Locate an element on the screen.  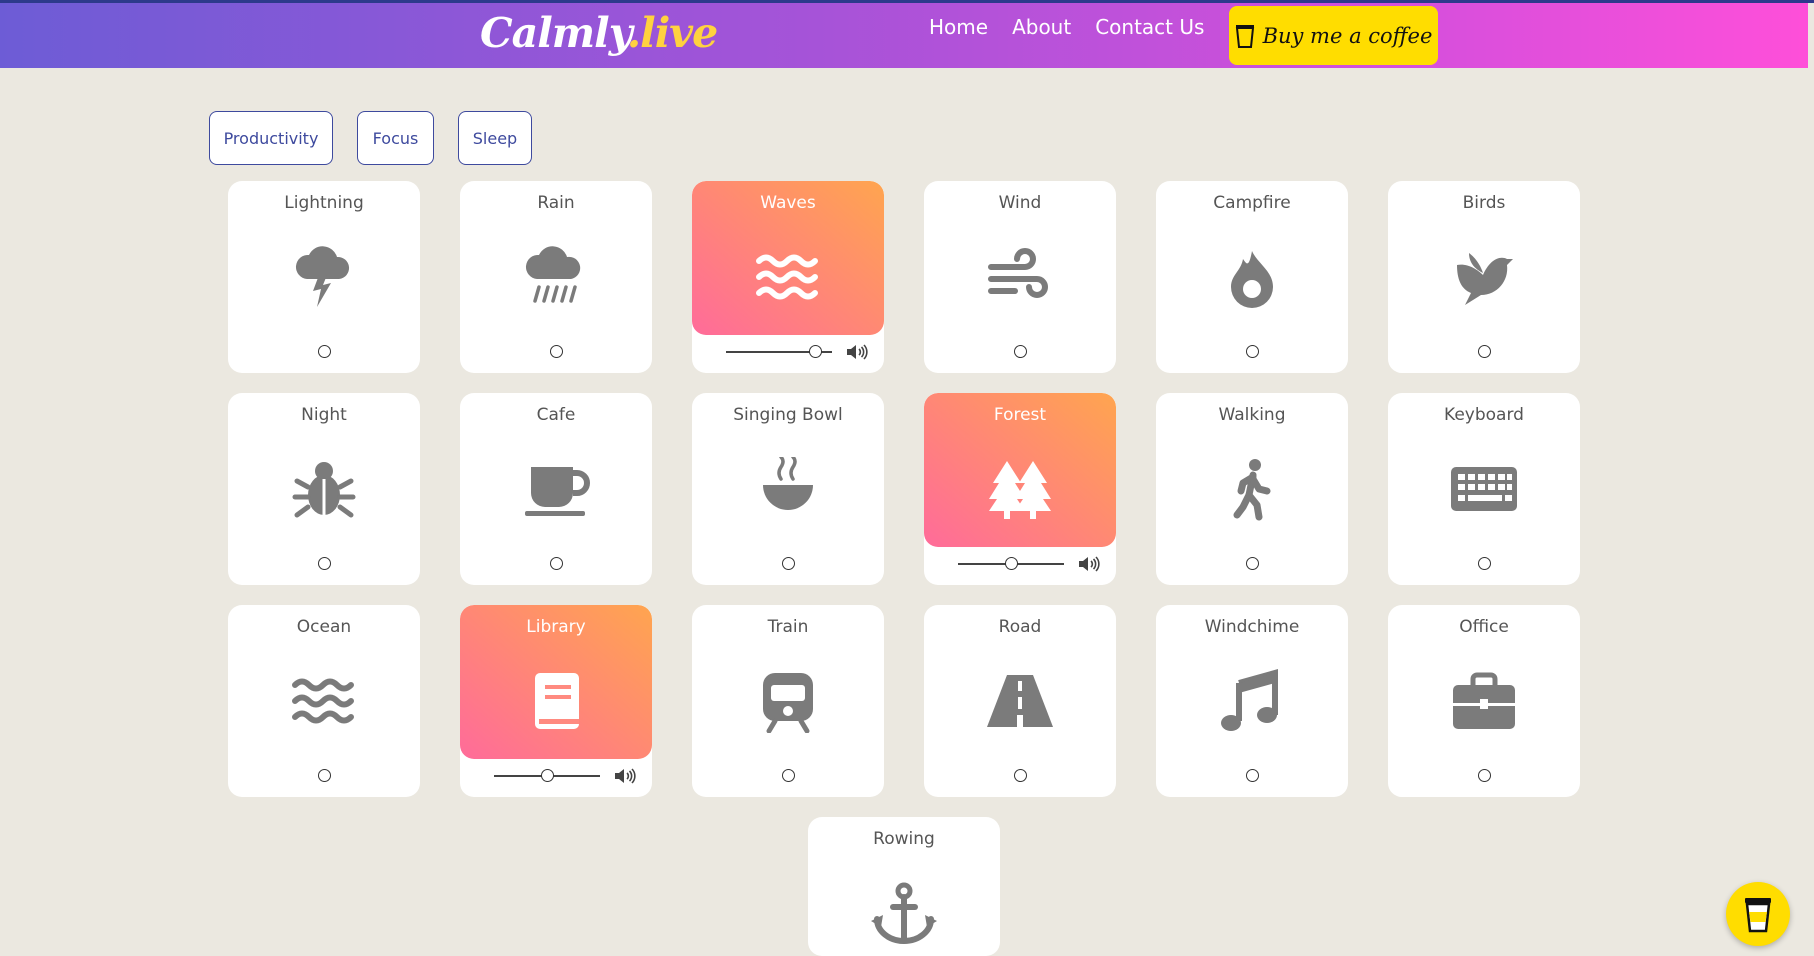
sound-card-cafe: Cafe is located at coordinates (556, 489).